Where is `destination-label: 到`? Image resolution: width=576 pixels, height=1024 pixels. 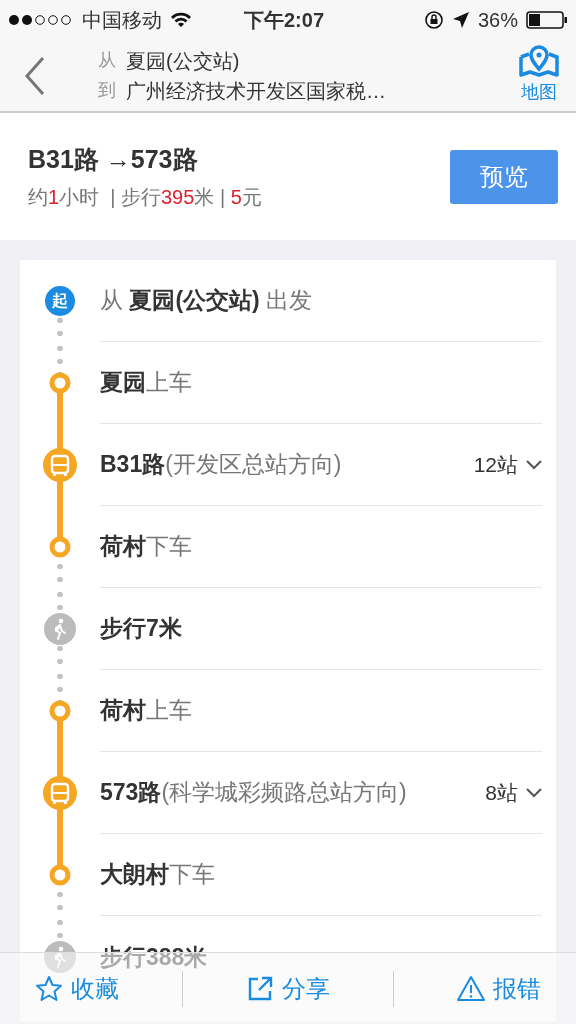
destination-label: 到 is located at coordinates (107, 90).